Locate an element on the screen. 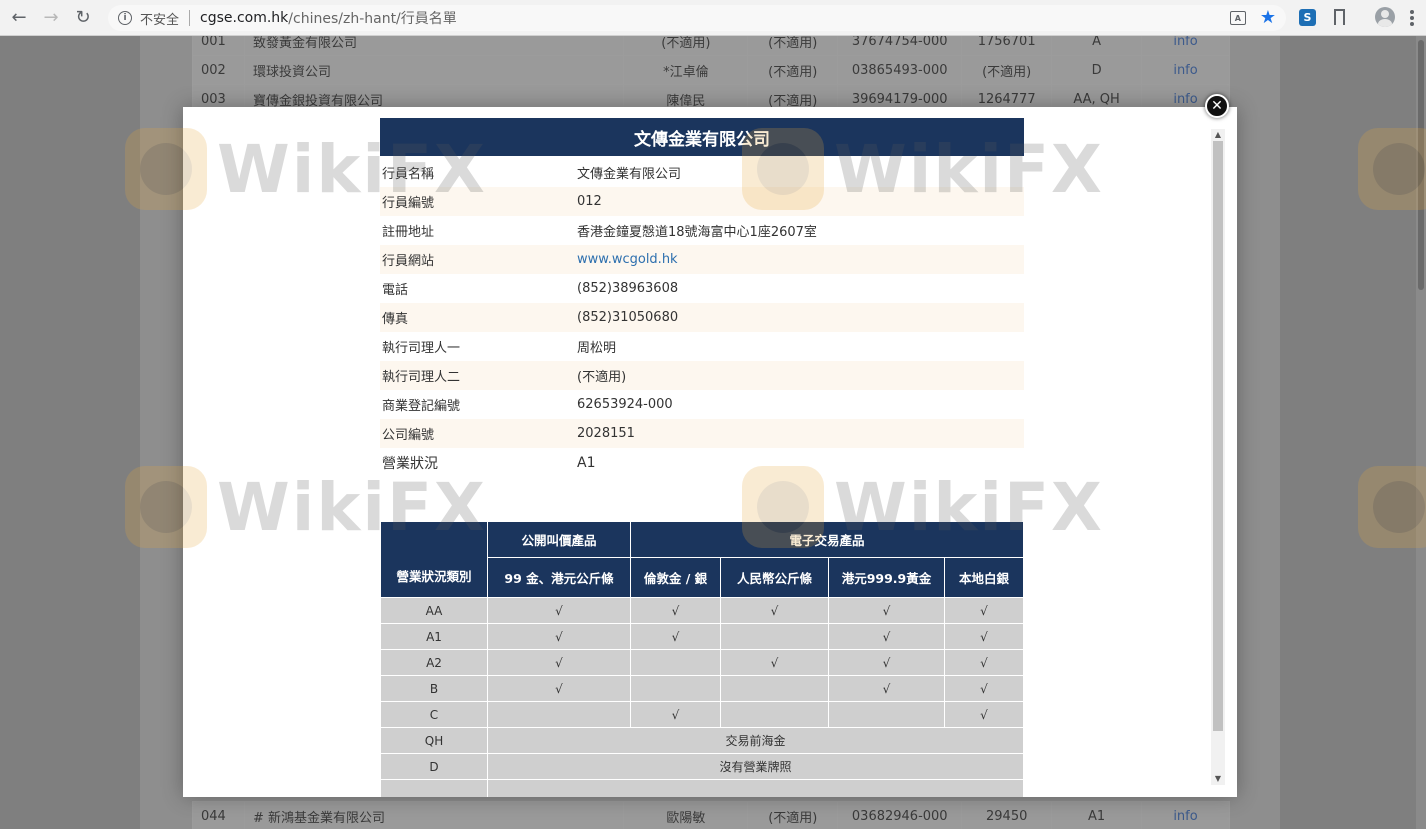  header-electronic-products: 電子交易產品 is located at coordinates (827, 539).